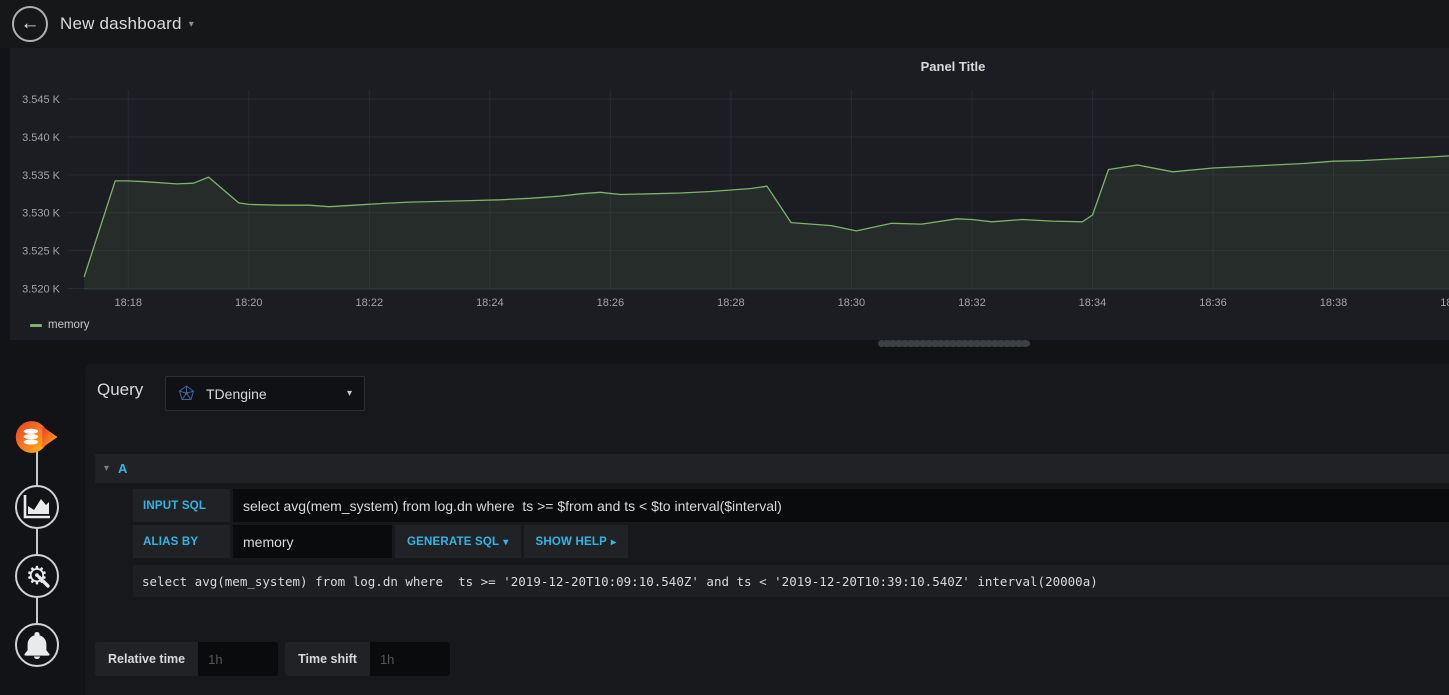  Describe the element at coordinates (187, 659) in the screenshot. I see `relative-time-group: Relative time` at that location.